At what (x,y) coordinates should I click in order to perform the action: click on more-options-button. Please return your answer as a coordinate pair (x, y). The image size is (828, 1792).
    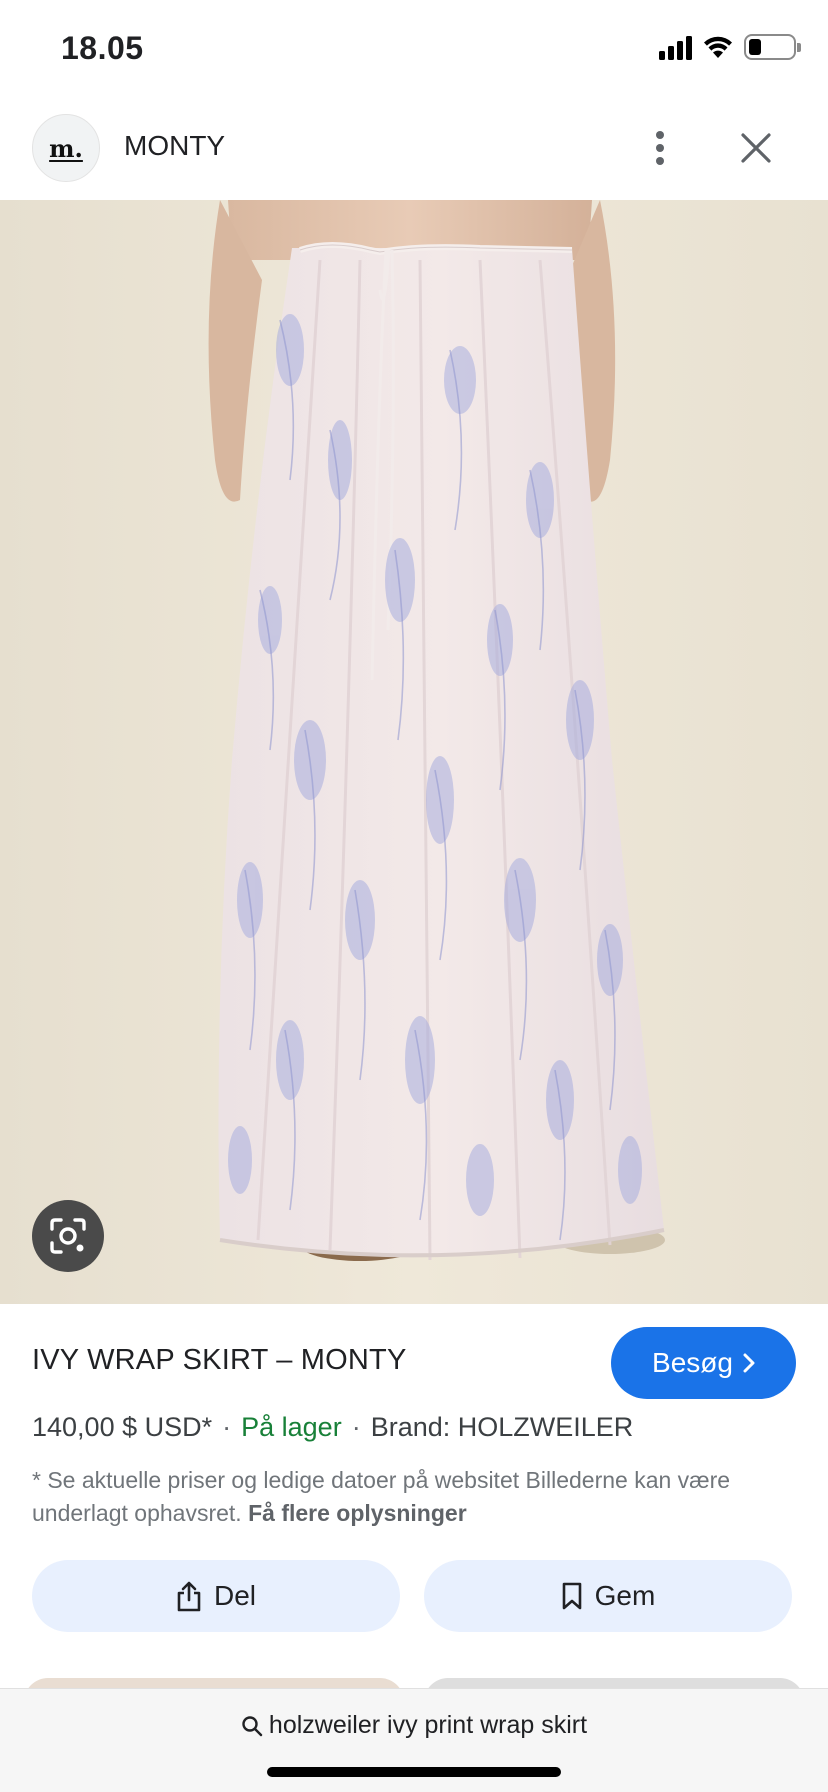
    Looking at the image, I should click on (660, 148).